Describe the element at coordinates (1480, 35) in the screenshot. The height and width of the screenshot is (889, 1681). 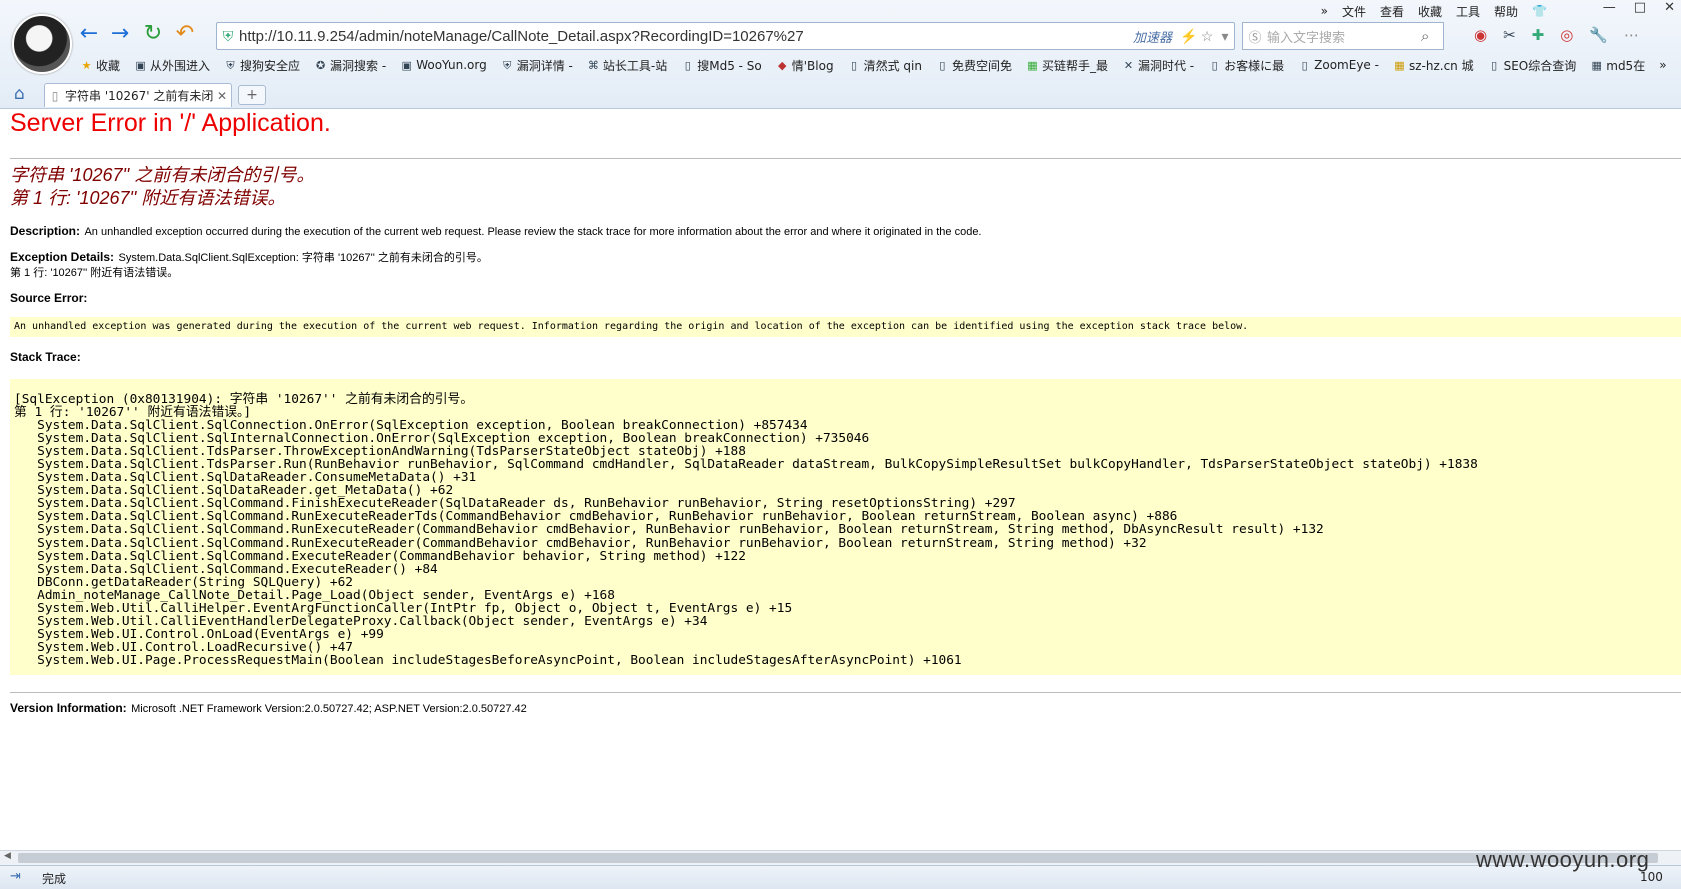
I see `security-icon: ◉` at that location.